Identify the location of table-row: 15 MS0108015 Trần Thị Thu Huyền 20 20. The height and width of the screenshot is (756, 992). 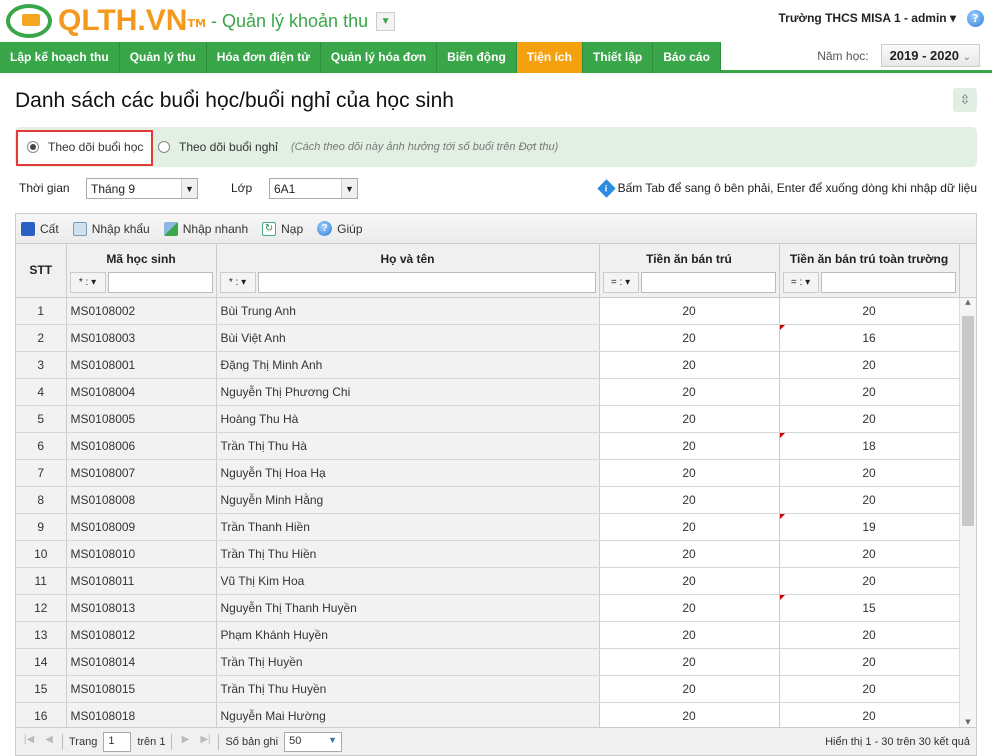
(488, 689).